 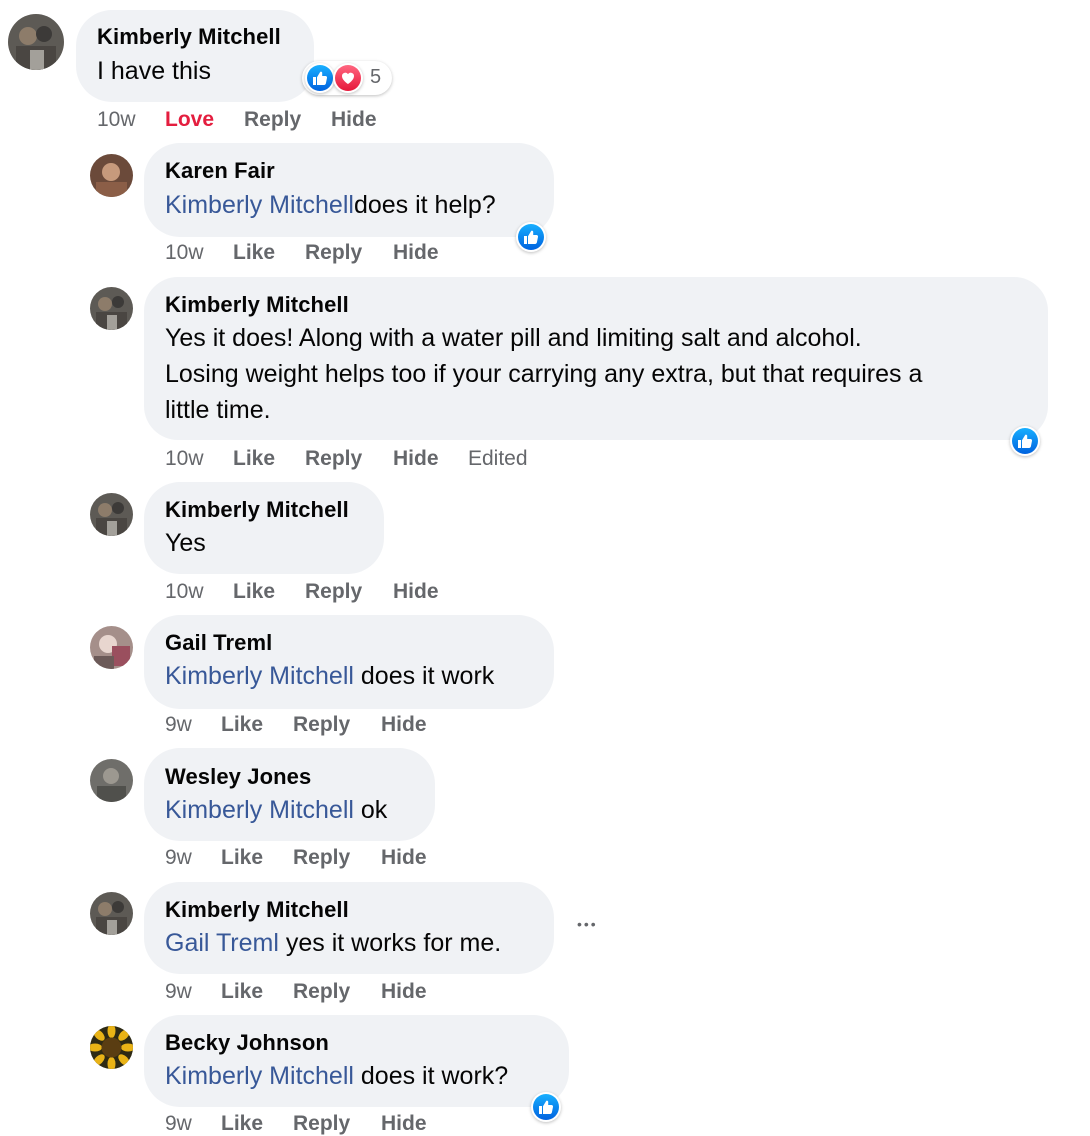 I want to click on comment-text-content: yes it works for me., so click(x=390, y=943).